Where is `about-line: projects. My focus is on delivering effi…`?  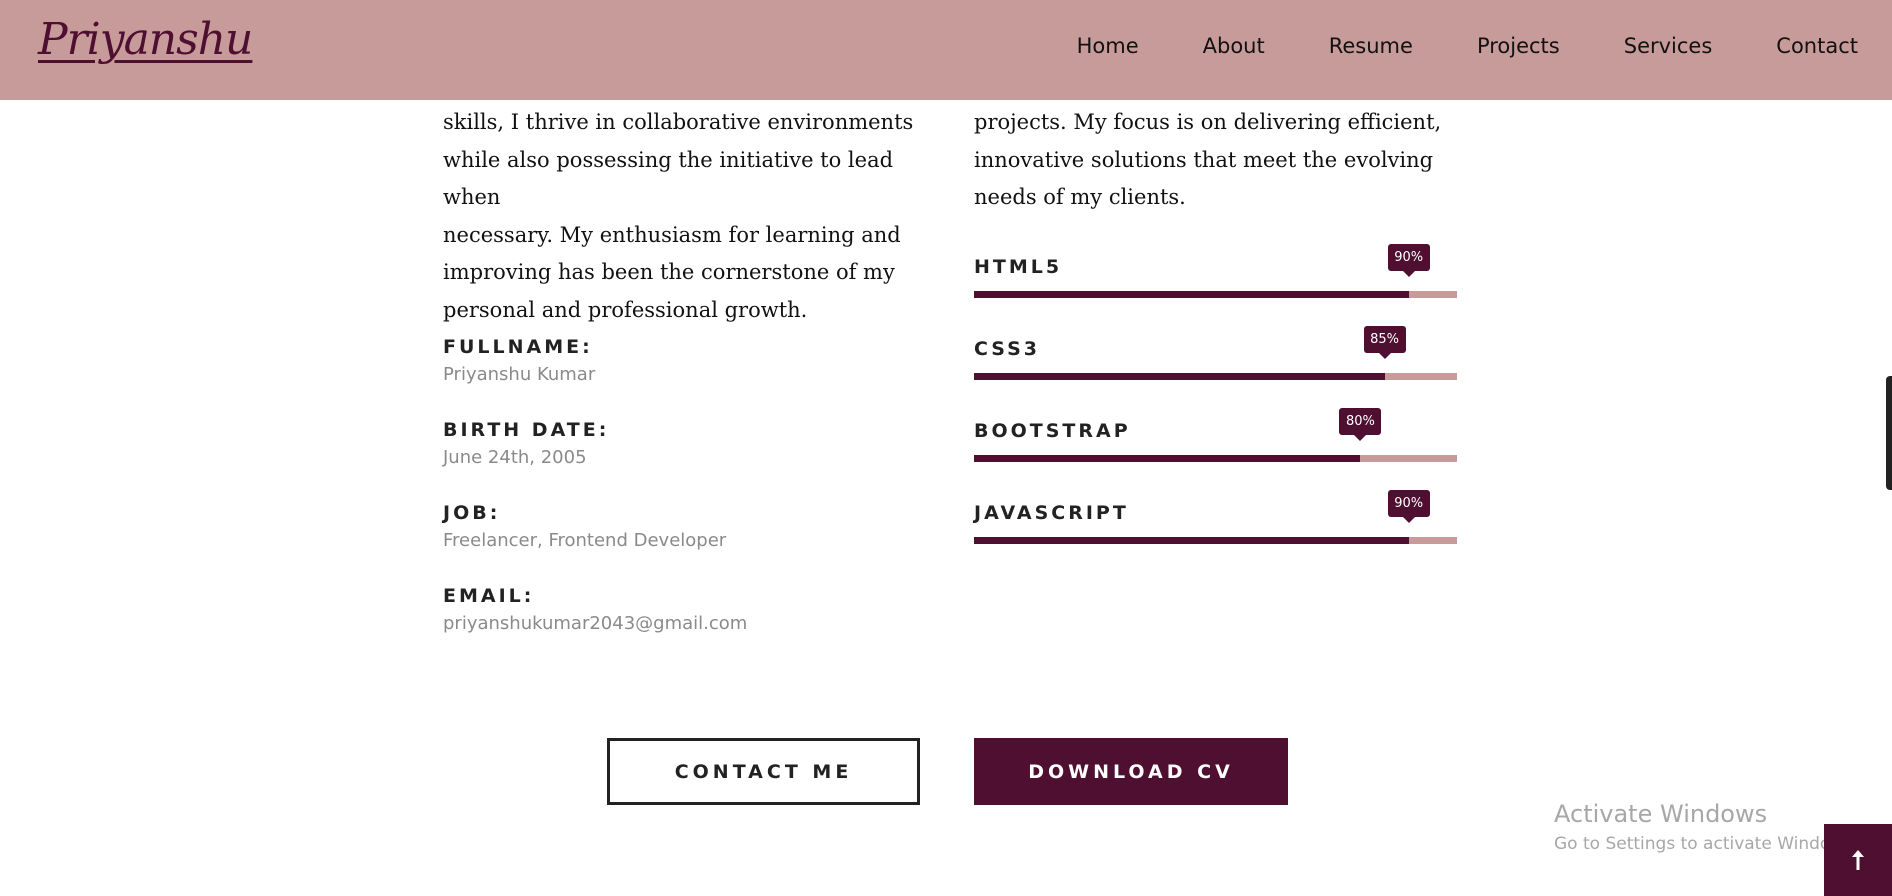
about-line: projects. My focus is on delivering effi… is located at coordinates (1208, 122).